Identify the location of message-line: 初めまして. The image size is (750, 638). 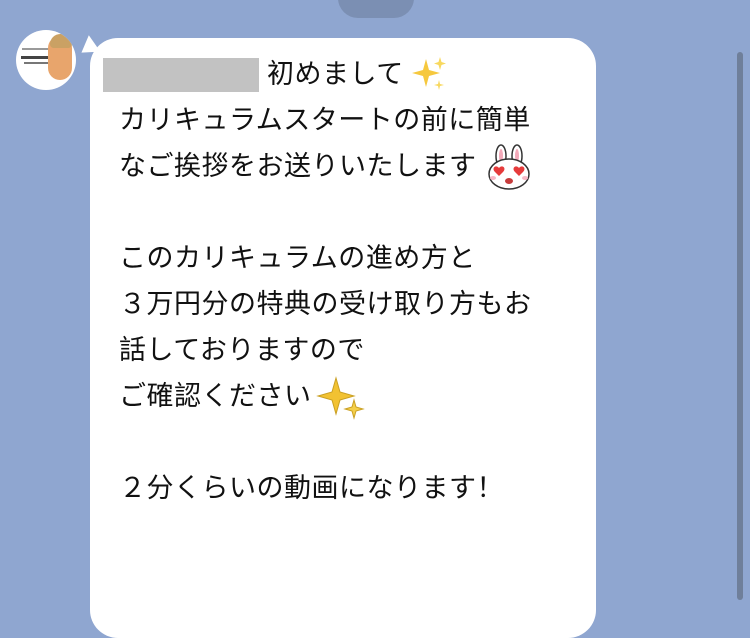
(343, 75).